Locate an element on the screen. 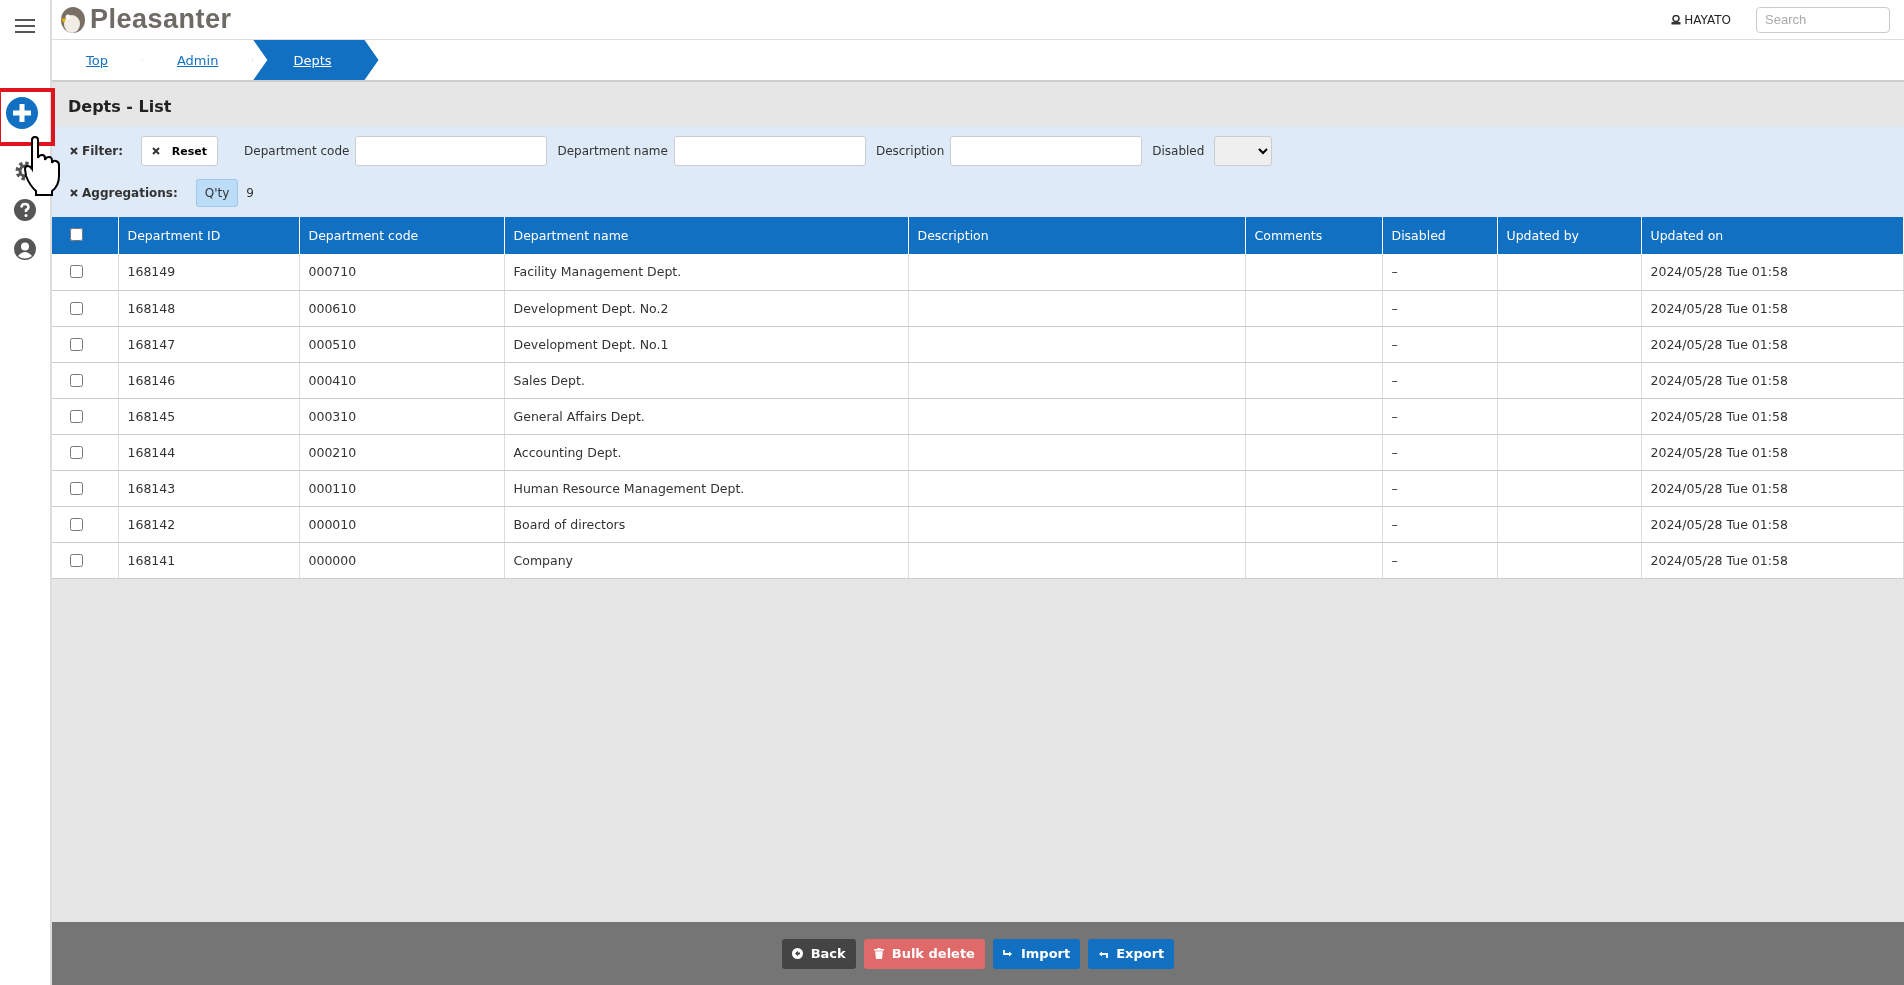 The width and height of the screenshot is (1904, 985). table-cell: 000110 is located at coordinates (332, 488).